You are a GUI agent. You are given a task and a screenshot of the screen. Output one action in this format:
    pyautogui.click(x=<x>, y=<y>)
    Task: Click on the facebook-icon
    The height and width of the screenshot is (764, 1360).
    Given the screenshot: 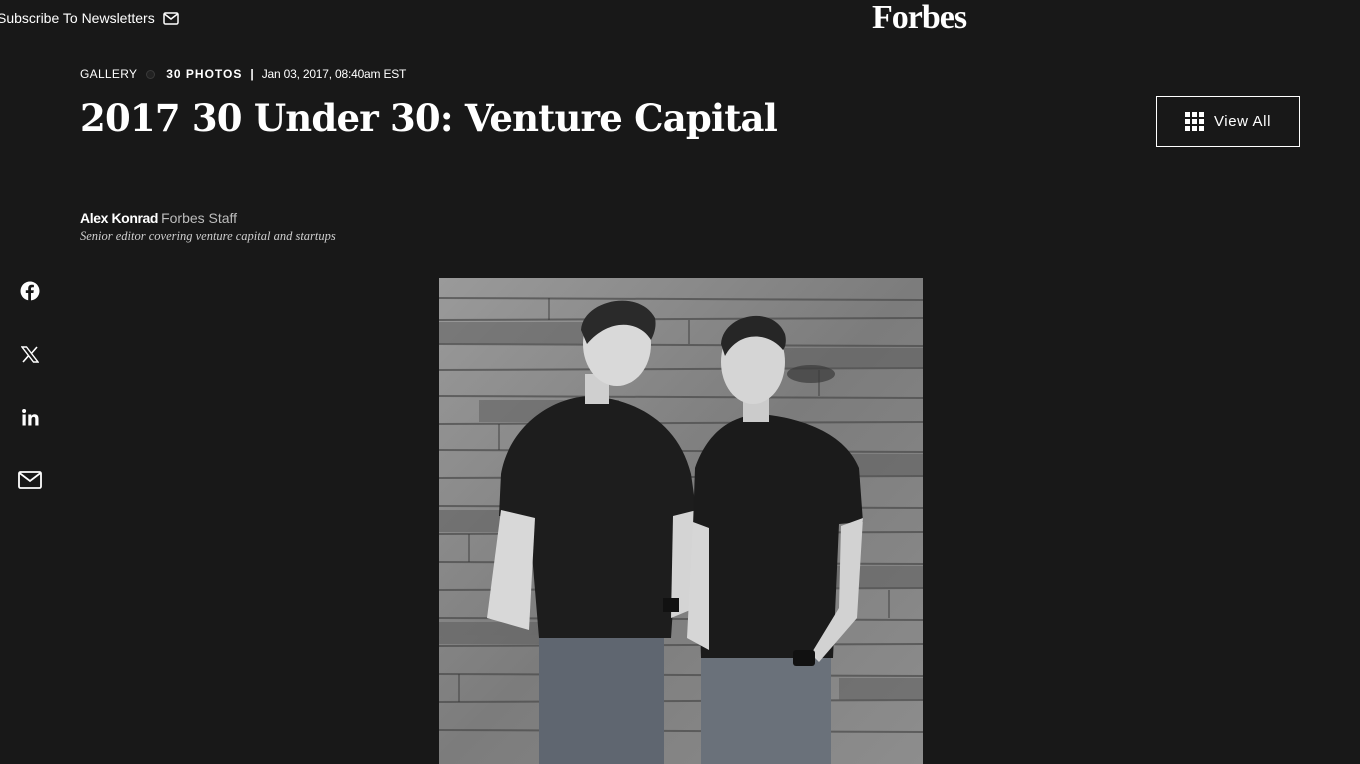 What is the action you would take?
    pyautogui.click(x=30, y=291)
    